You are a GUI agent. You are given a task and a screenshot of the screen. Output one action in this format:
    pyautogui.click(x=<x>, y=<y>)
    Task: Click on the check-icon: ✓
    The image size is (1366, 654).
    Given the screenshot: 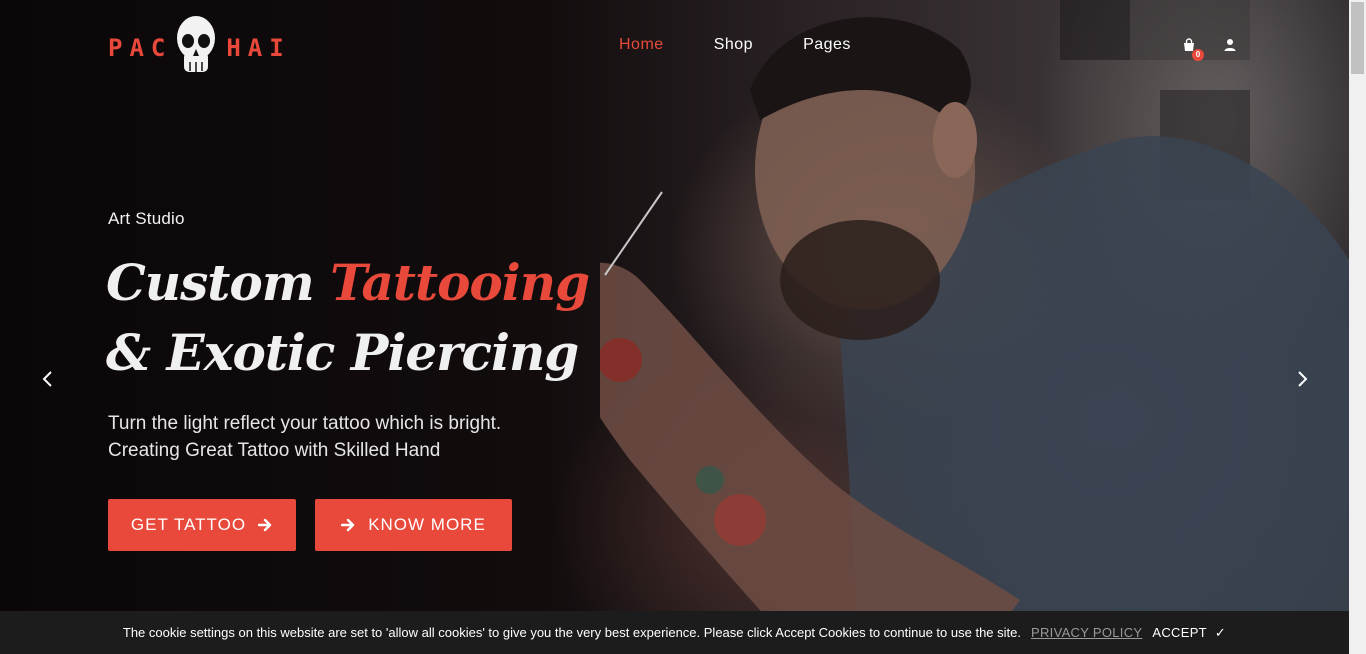 What is the action you would take?
    pyautogui.click(x=1220, y=632)
    